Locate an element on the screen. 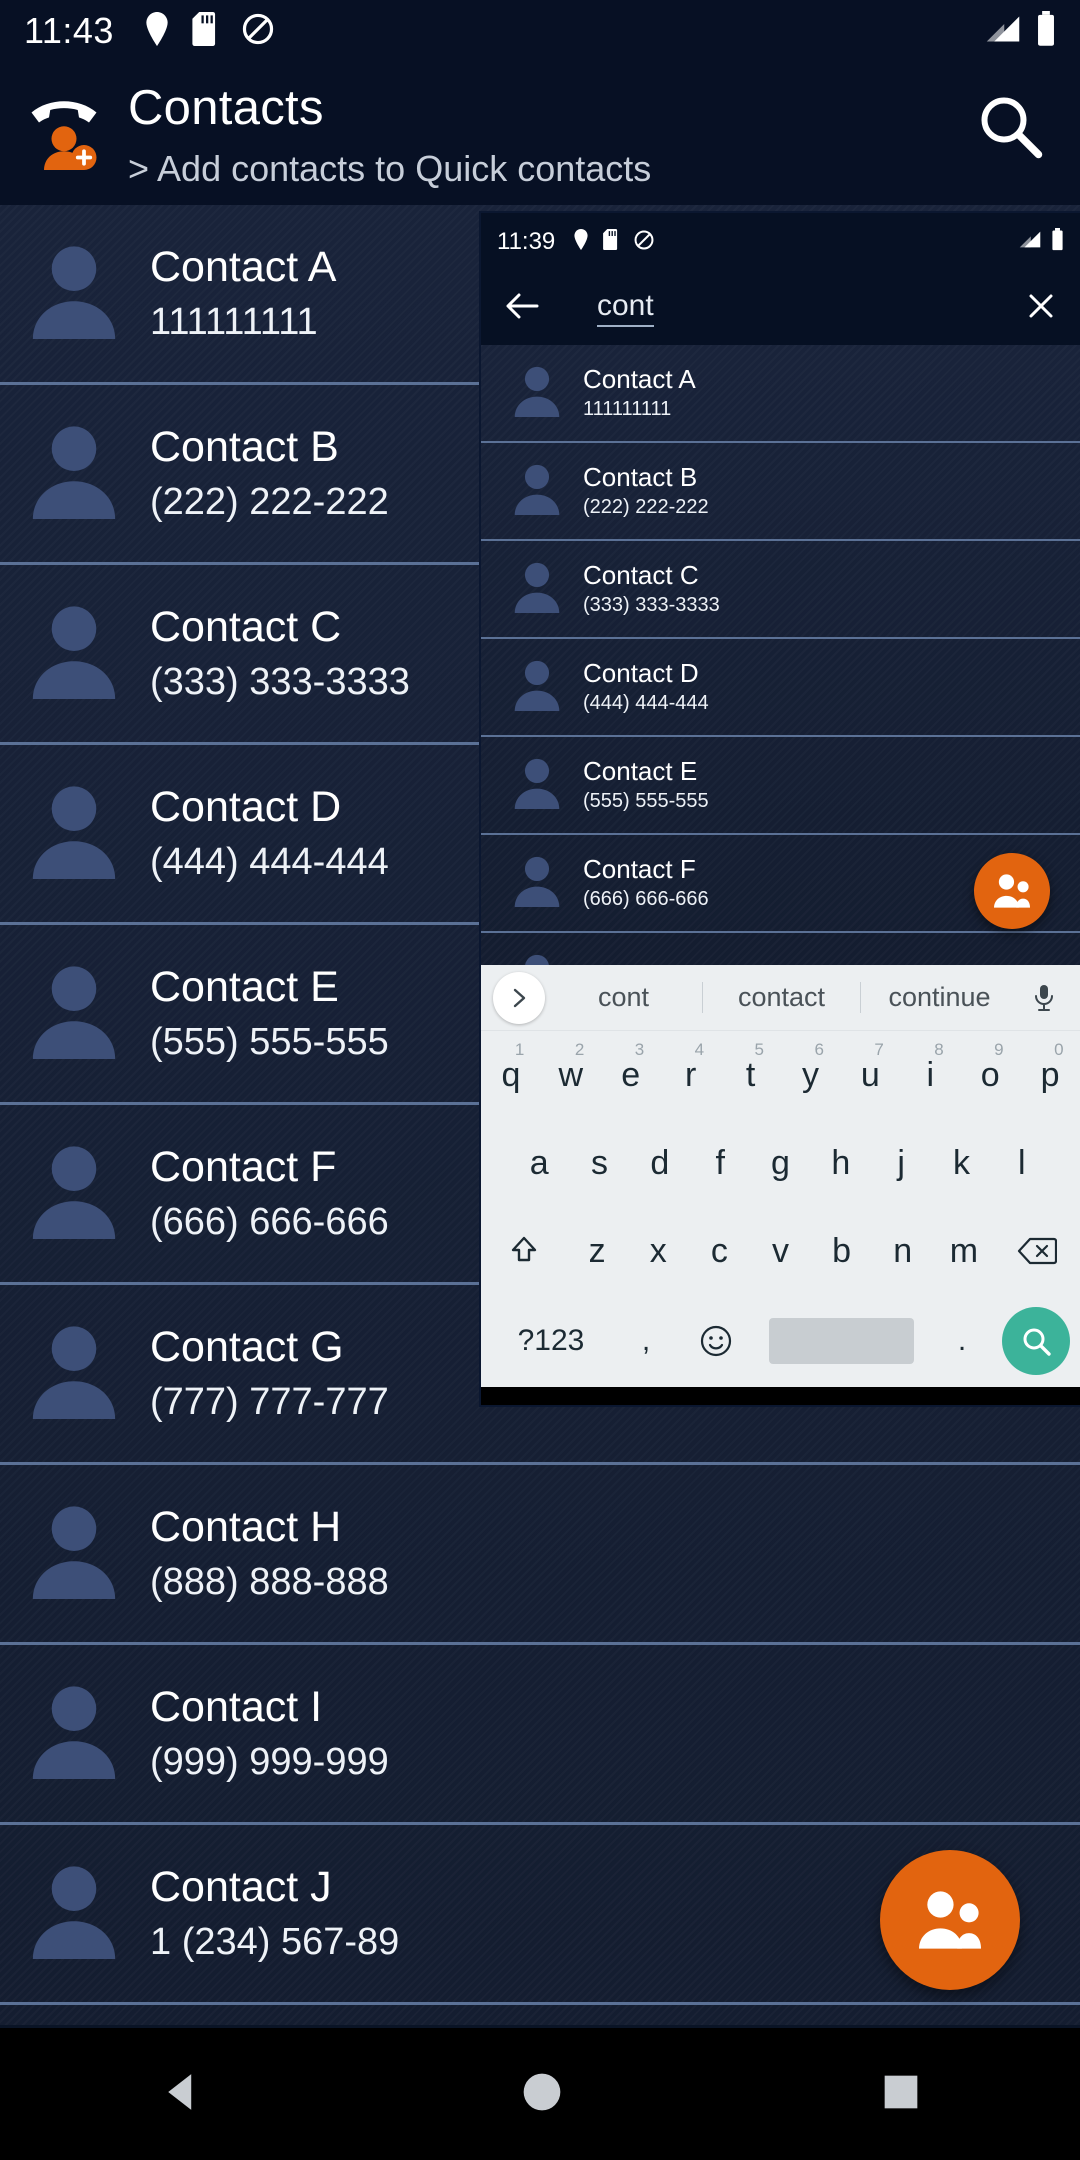 The width and height of the screenshot is (1080, 2160). key-g: g is located at coordinates (780, 1163).